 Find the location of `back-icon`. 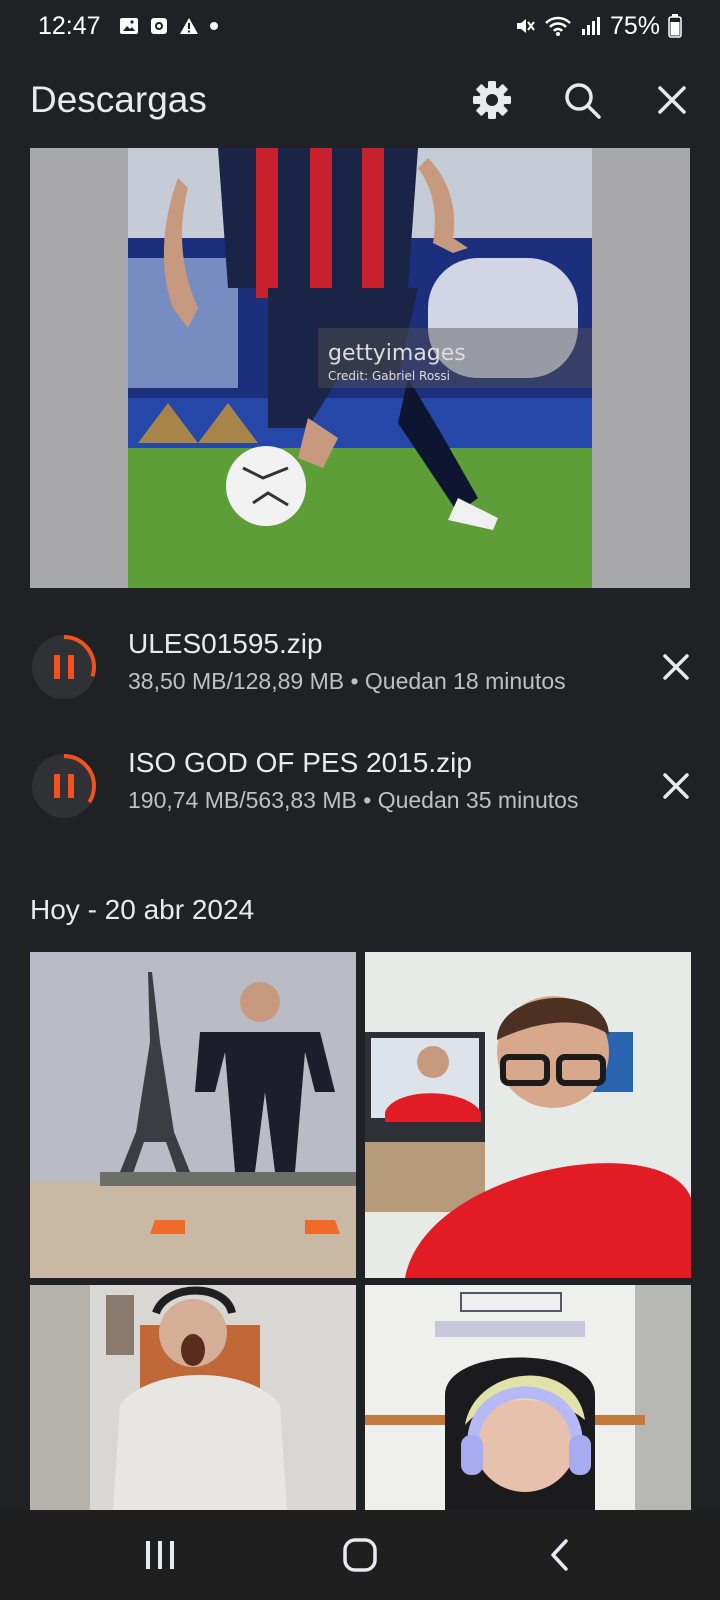

back-icon is located at coordinates (559, 1555).